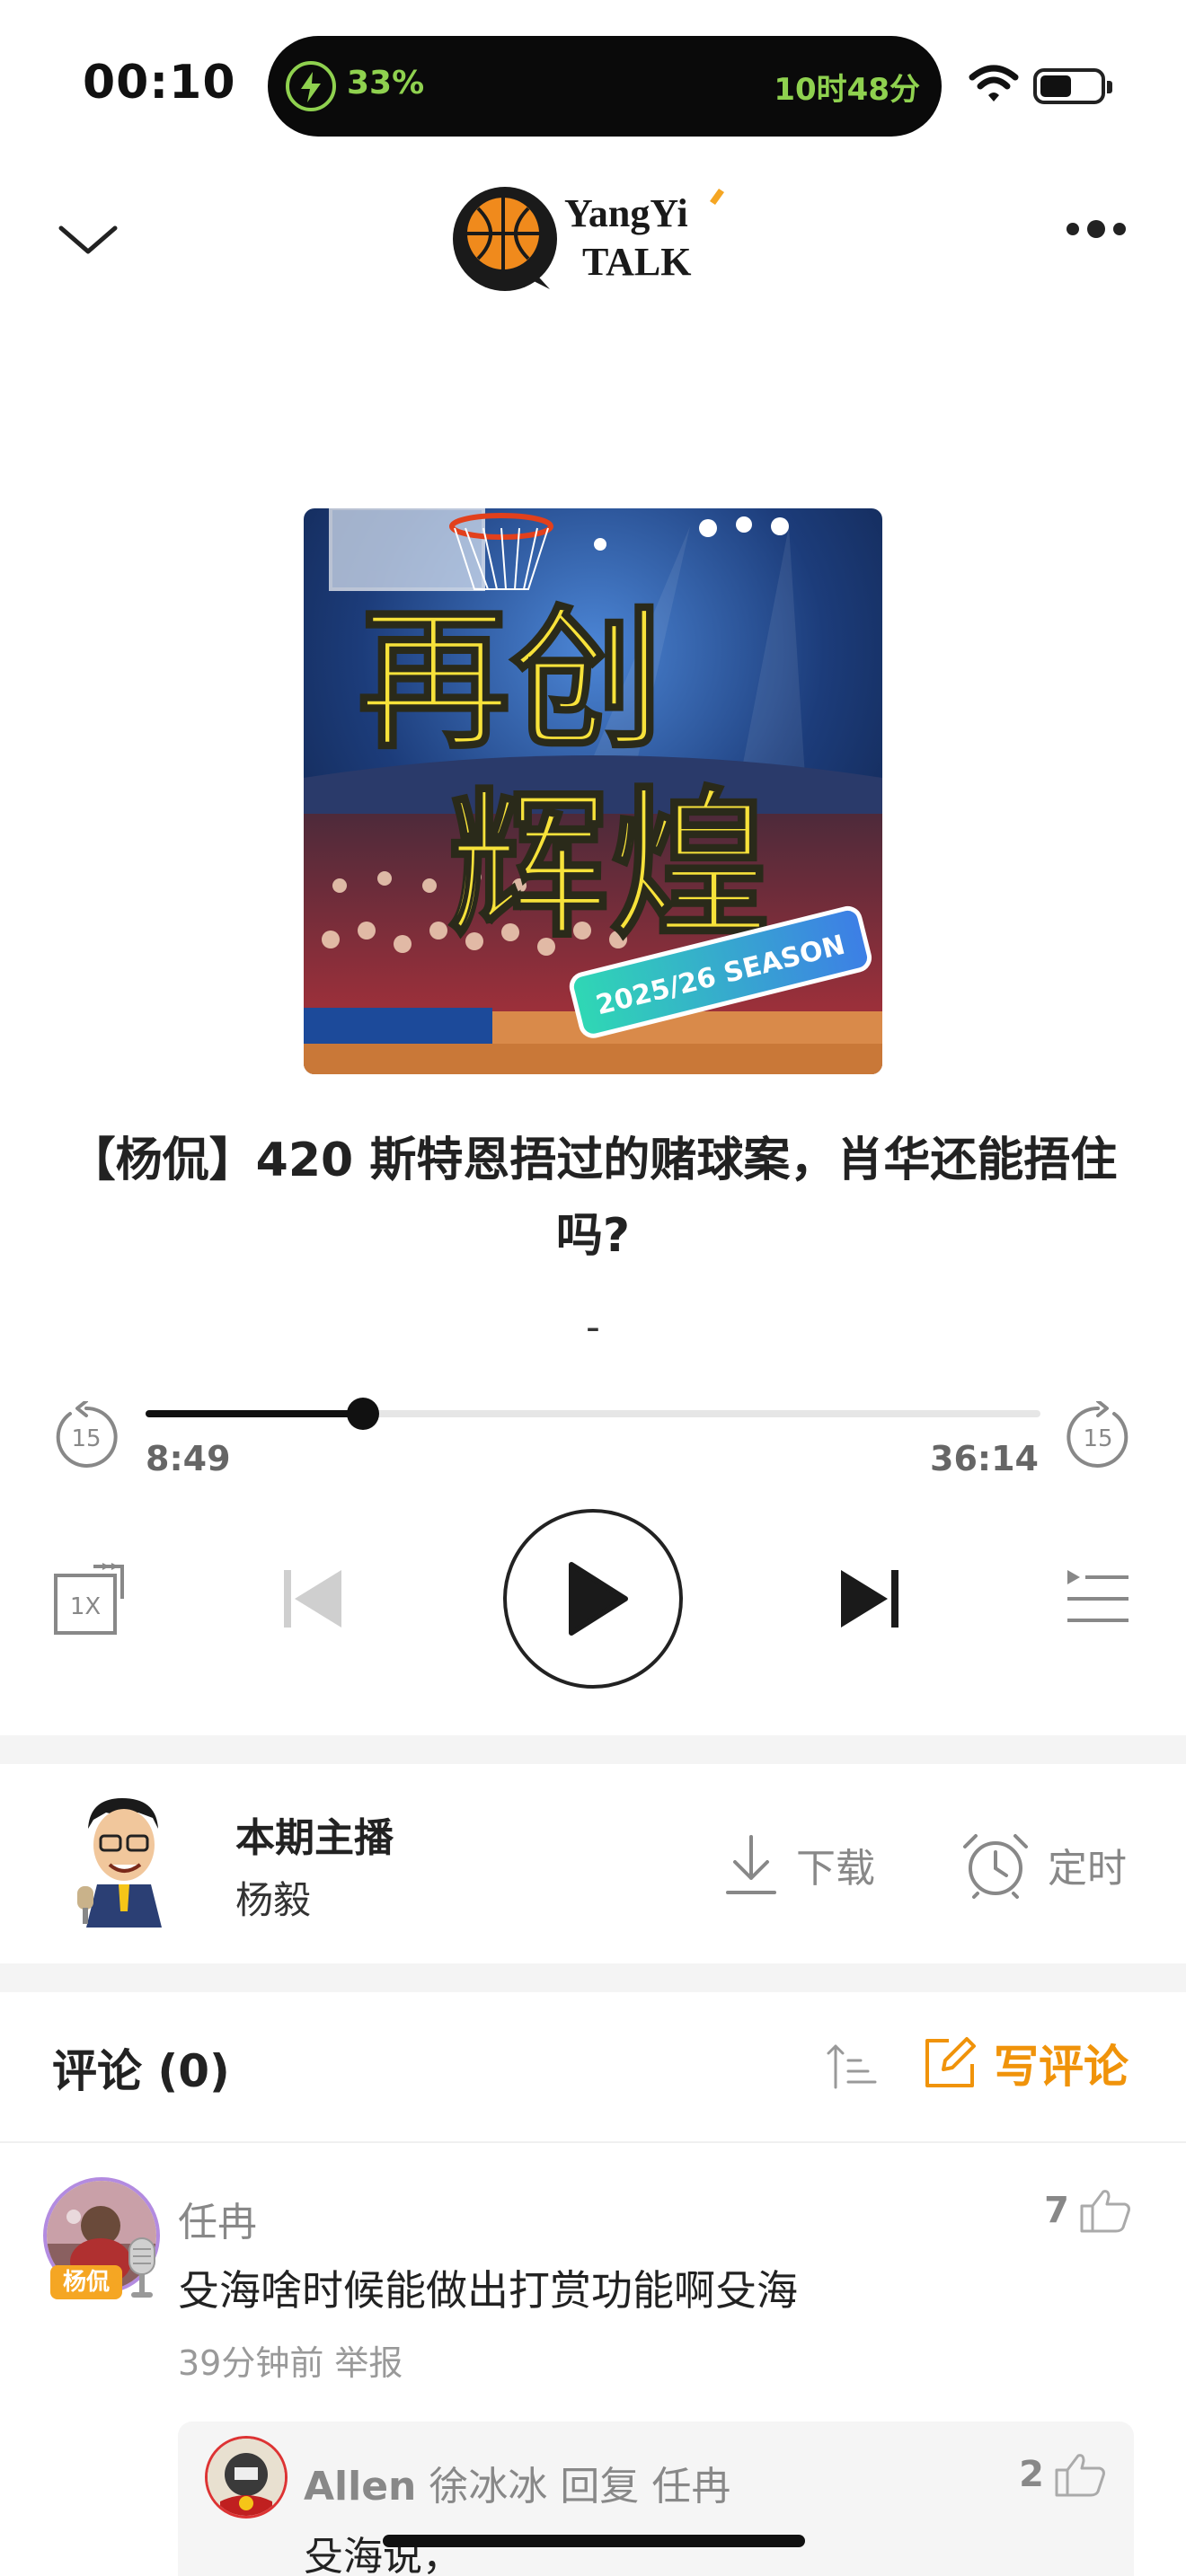 The width and height of the screenshot is (1186, 2576). I want to click on forward-15-label: 15, so click(1097, 1438).